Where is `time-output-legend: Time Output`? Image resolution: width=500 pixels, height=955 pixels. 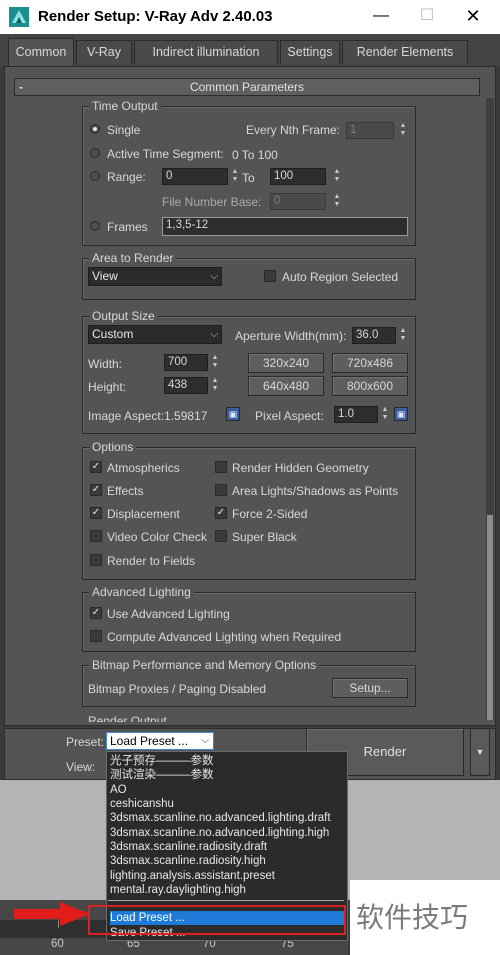
time-output-legend: Time Output is located at coordinates (125, 106).